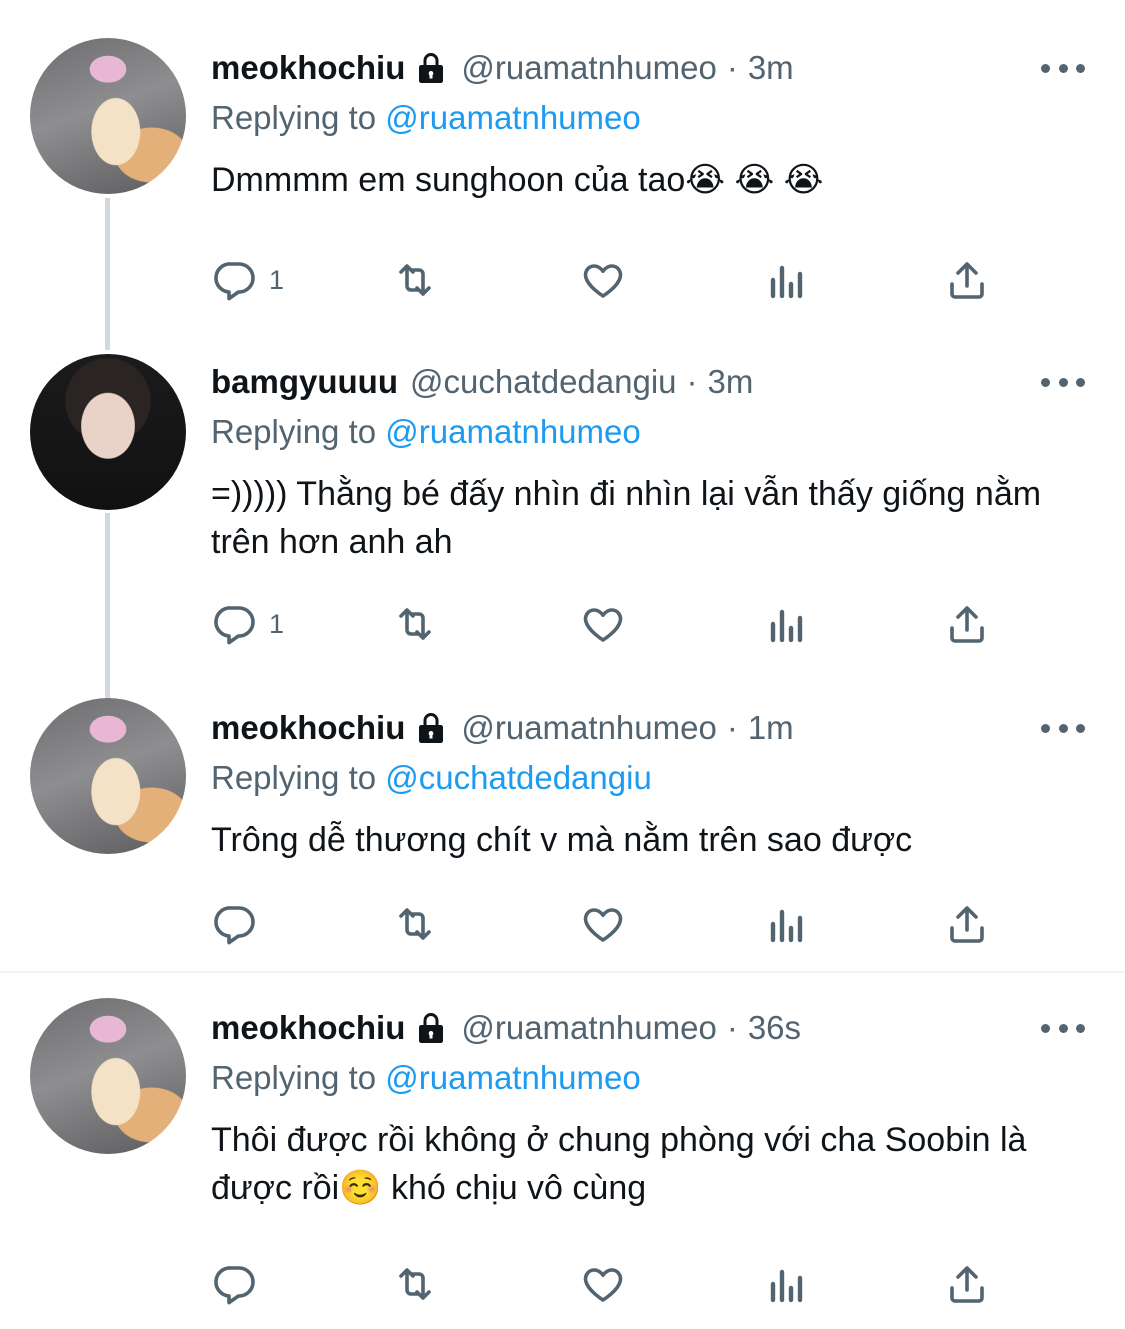 The image size is (1125, 1329). I want to click on replying-to-link: @cuchatdedangiu, so click(518, 777).